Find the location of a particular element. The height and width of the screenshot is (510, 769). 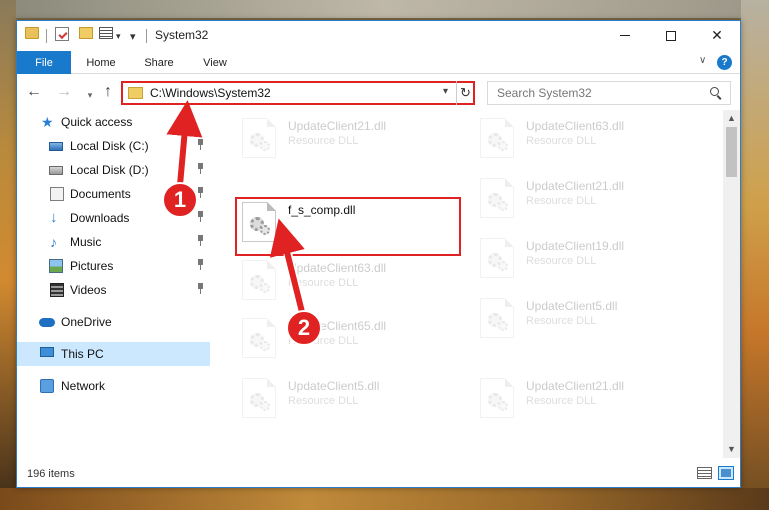

sidebar-item-label: OneDrive is located at coordinates (86, 322).